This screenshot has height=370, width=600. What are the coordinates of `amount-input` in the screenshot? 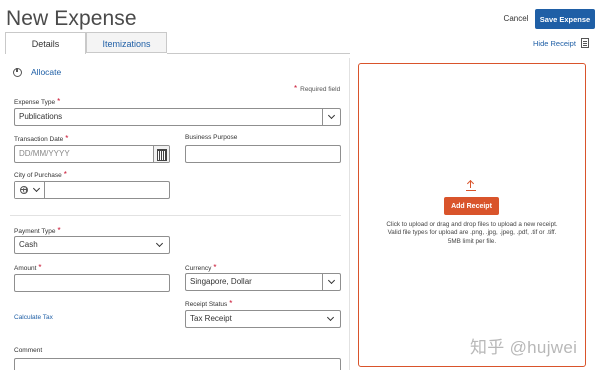 It's located at (92, 283).